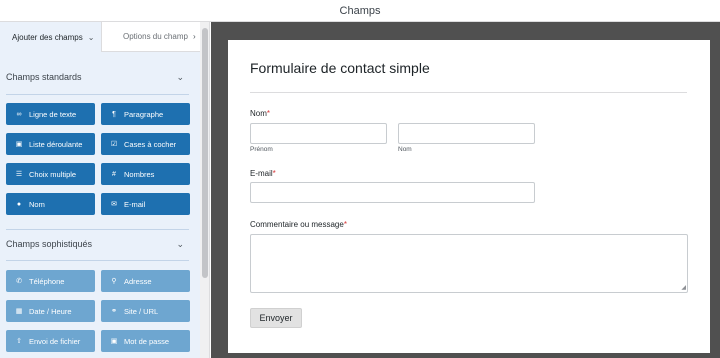  What do you see at coordinates (150, 144) in the screenshot?
I see `field-button-label: Cases à cocher` at bounding box center [150, 144].